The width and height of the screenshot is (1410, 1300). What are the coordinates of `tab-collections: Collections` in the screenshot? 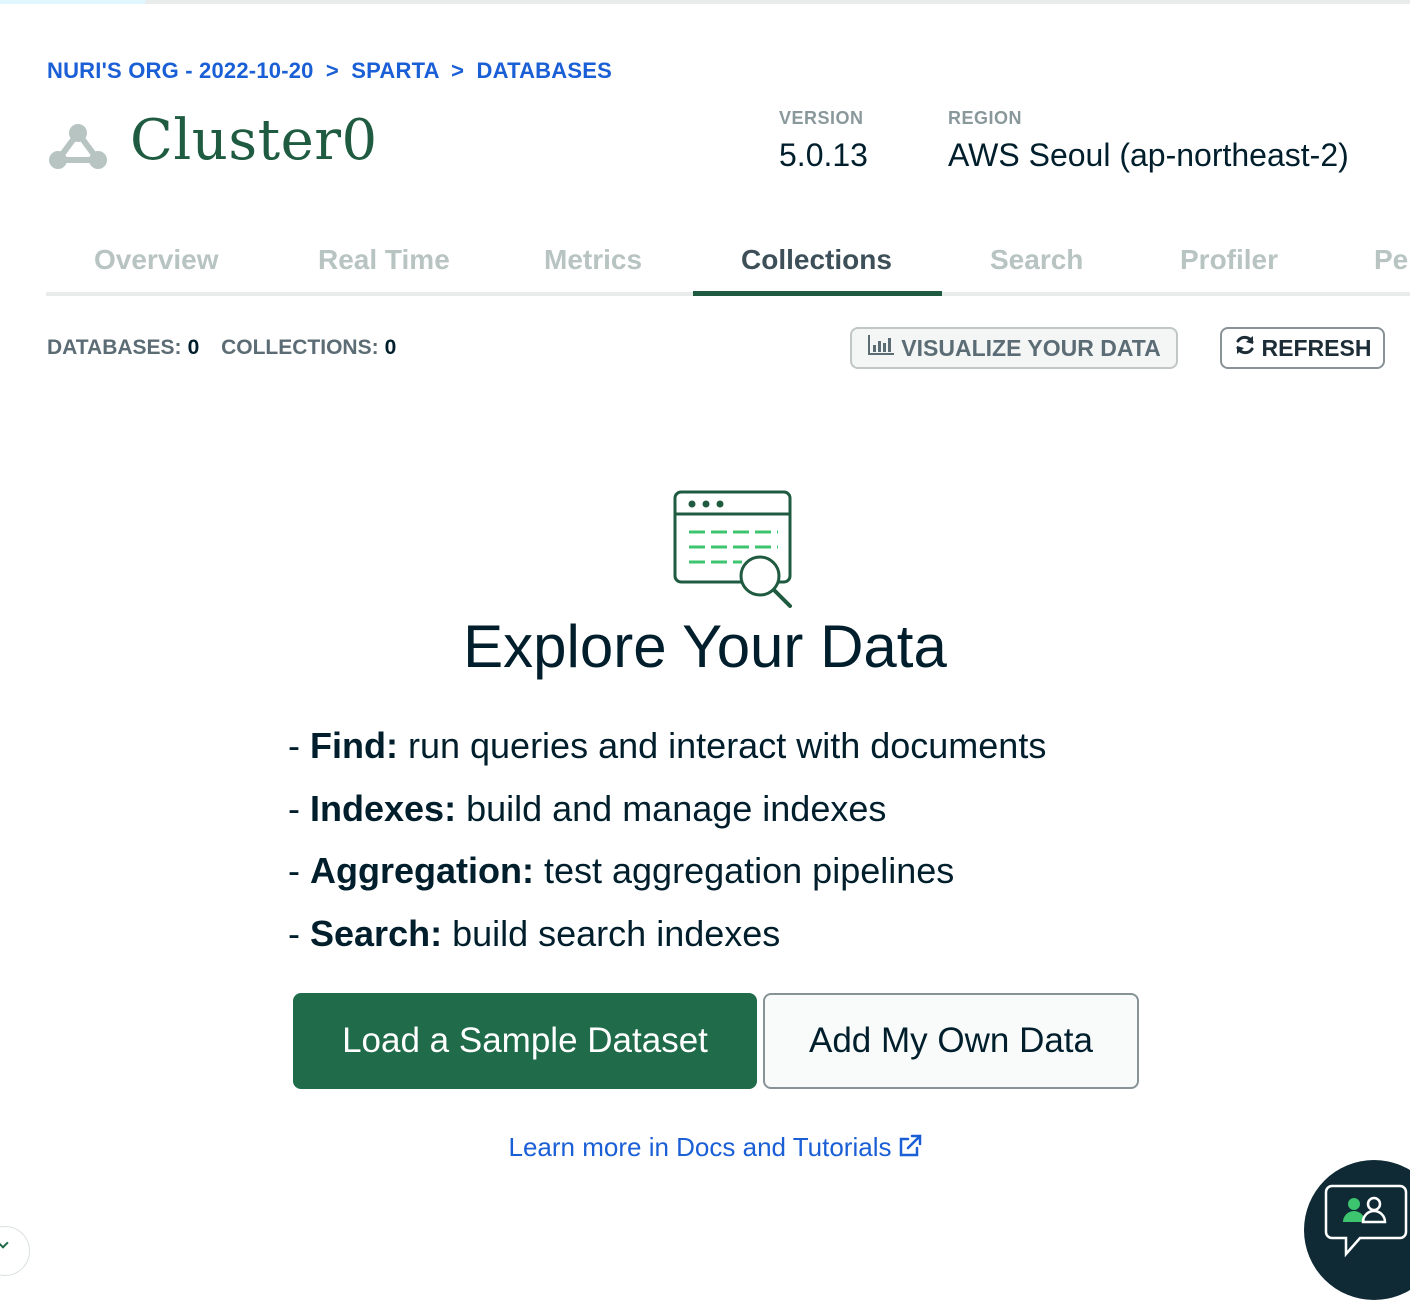 It's located at (816, 260).